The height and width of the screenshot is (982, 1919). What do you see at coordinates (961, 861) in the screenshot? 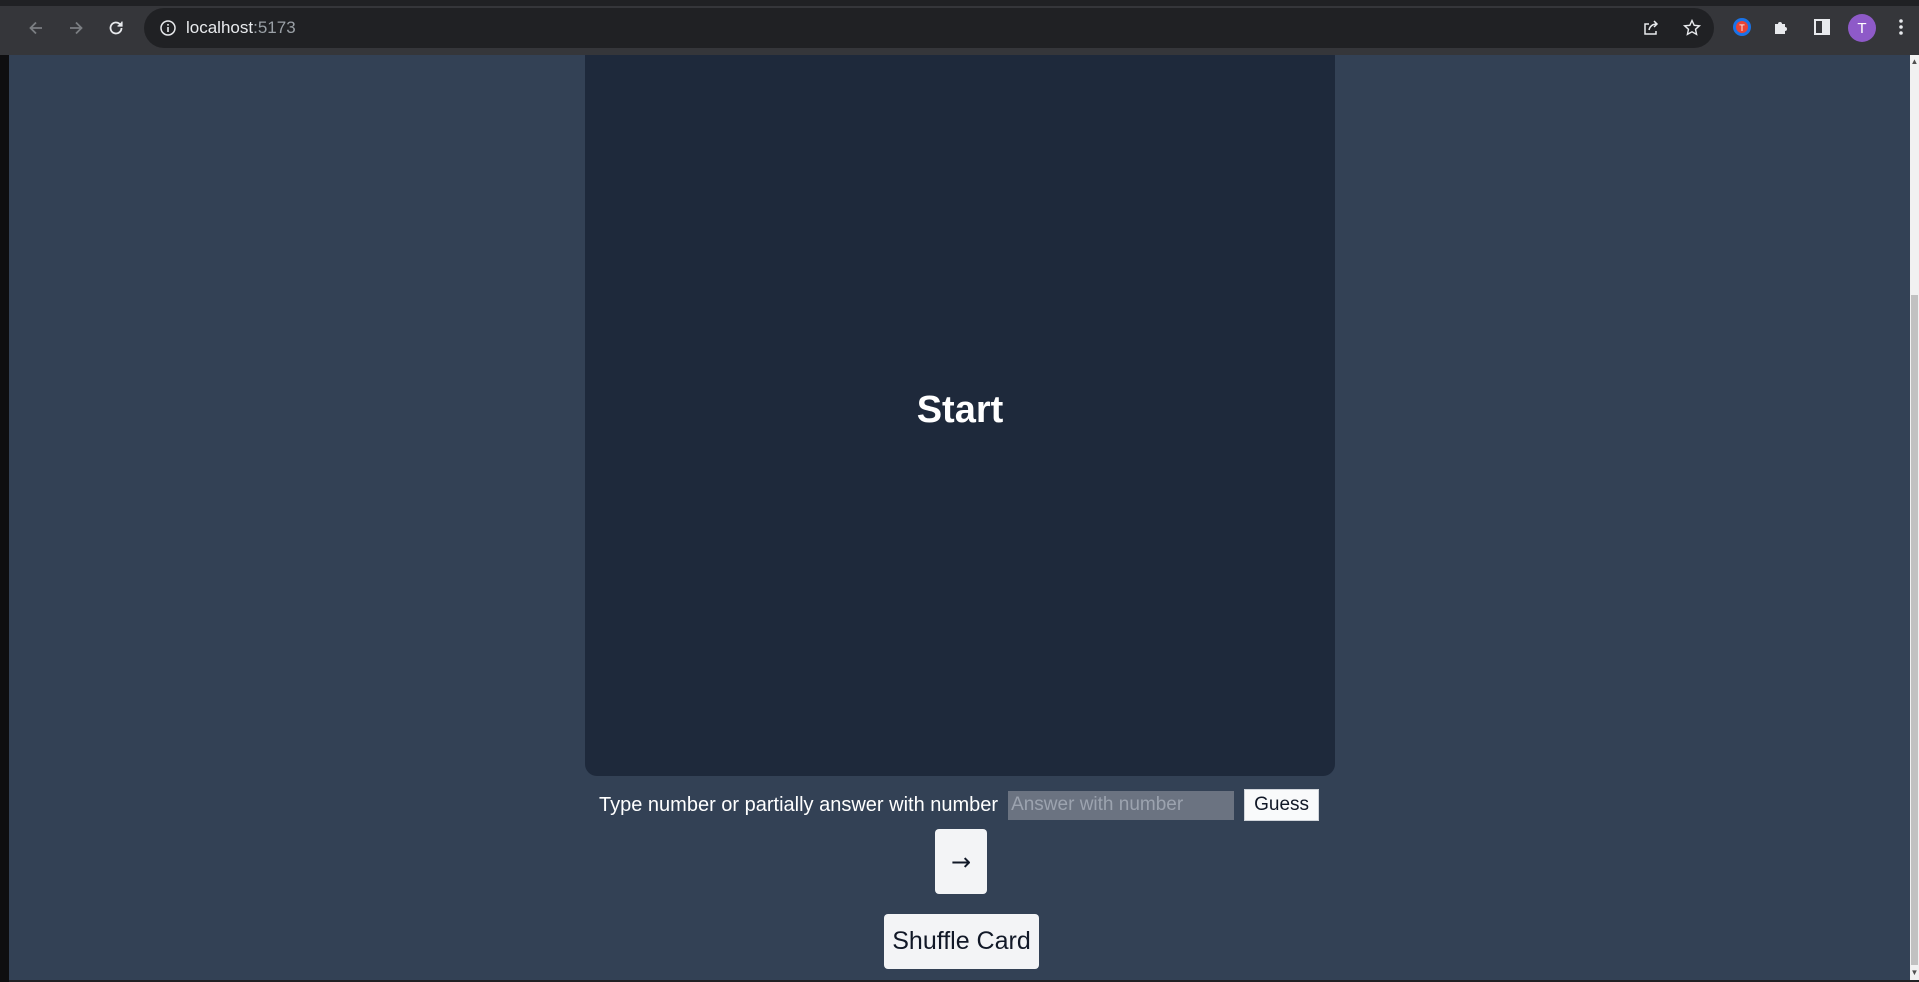
I see `next-card-button: →` at bounding box center [961, 861].